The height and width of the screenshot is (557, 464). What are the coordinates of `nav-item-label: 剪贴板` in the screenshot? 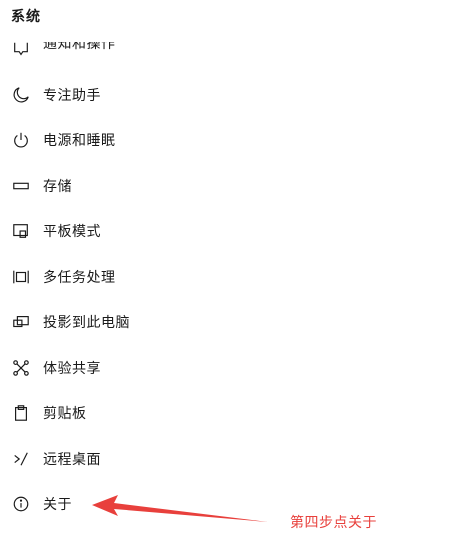 It's located at (65, 414).